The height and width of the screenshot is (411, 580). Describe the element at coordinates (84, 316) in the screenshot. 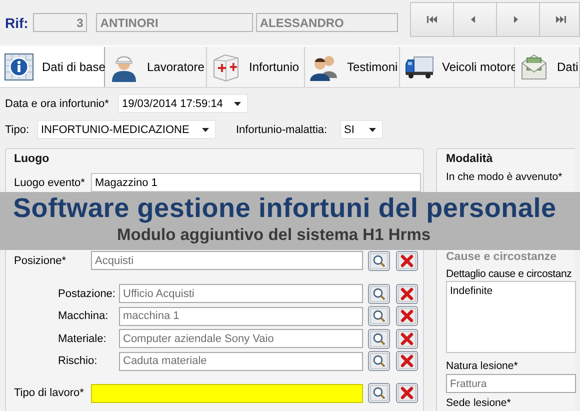

I see `lookup-label: Macchina:` at that location.